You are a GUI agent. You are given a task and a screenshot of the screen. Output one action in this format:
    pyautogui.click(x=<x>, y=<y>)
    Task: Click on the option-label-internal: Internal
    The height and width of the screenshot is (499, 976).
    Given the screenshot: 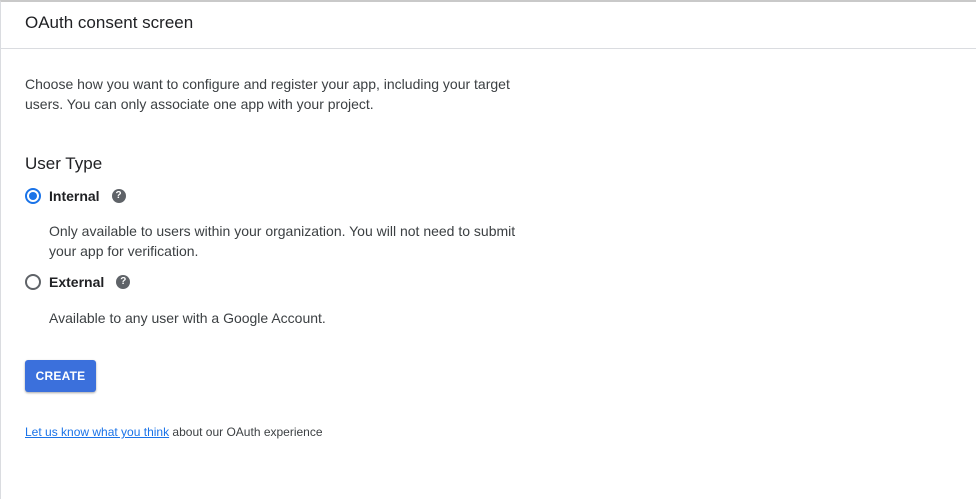 What is the action you would take?
    pyautogui.click(x=74, y=196)
    